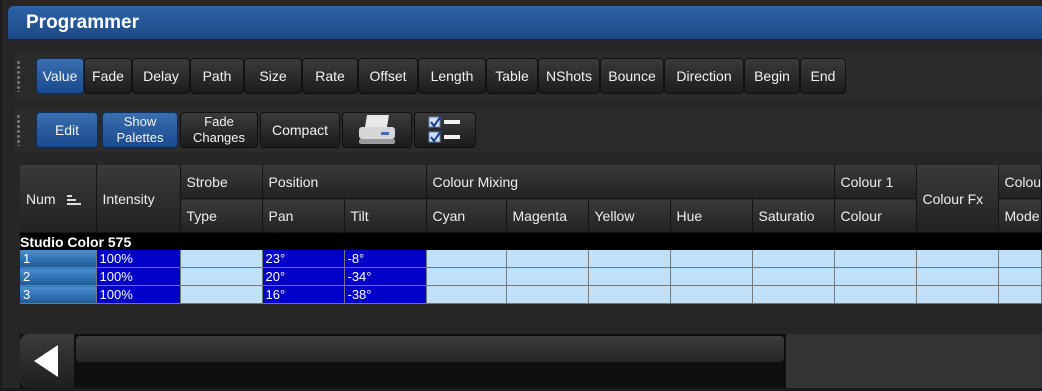 The image size is (1042, 391). I want to click on tilt-column-header: Tilt, so click(385, 215).